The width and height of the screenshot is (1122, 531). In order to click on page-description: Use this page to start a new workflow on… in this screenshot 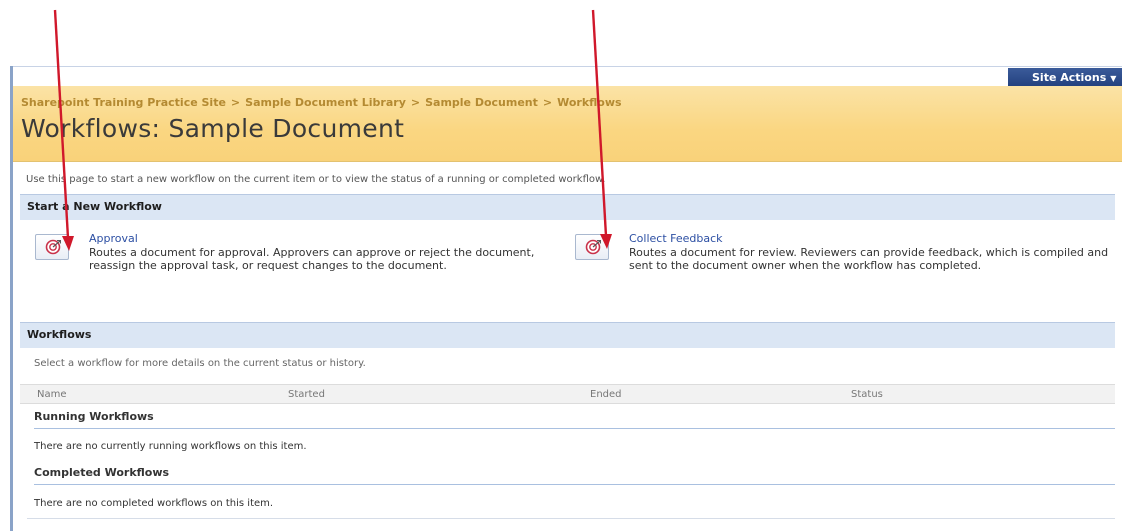, I will do `click(316, 179)`.